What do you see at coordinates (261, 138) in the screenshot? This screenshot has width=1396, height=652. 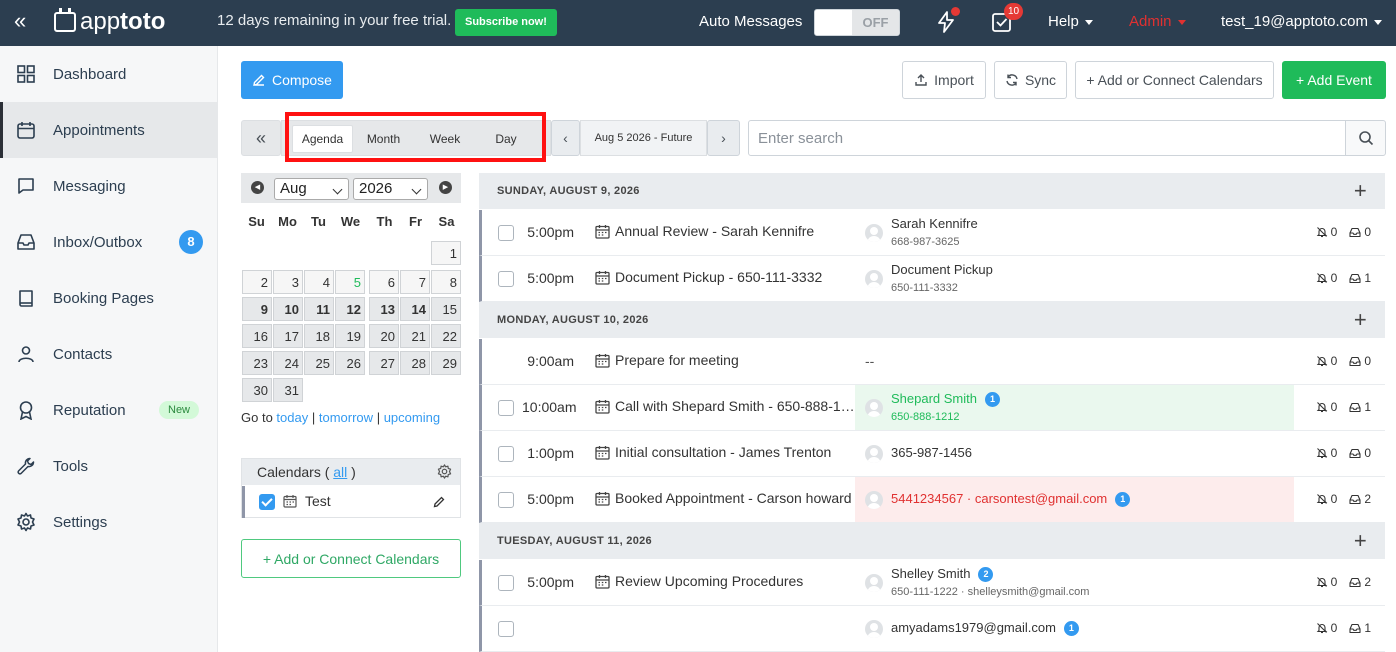 I see `collapse-calendar-button: «` at bounding box center [261, 138].